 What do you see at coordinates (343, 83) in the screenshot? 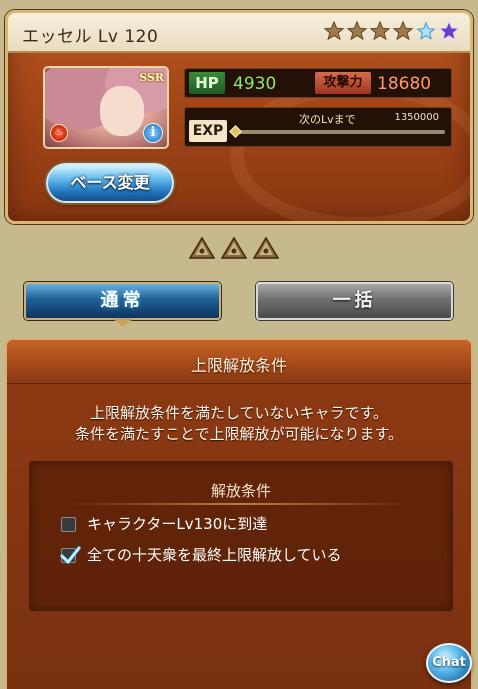
I see `atk-label: 攻撃力` at bounding box center [343, 83].